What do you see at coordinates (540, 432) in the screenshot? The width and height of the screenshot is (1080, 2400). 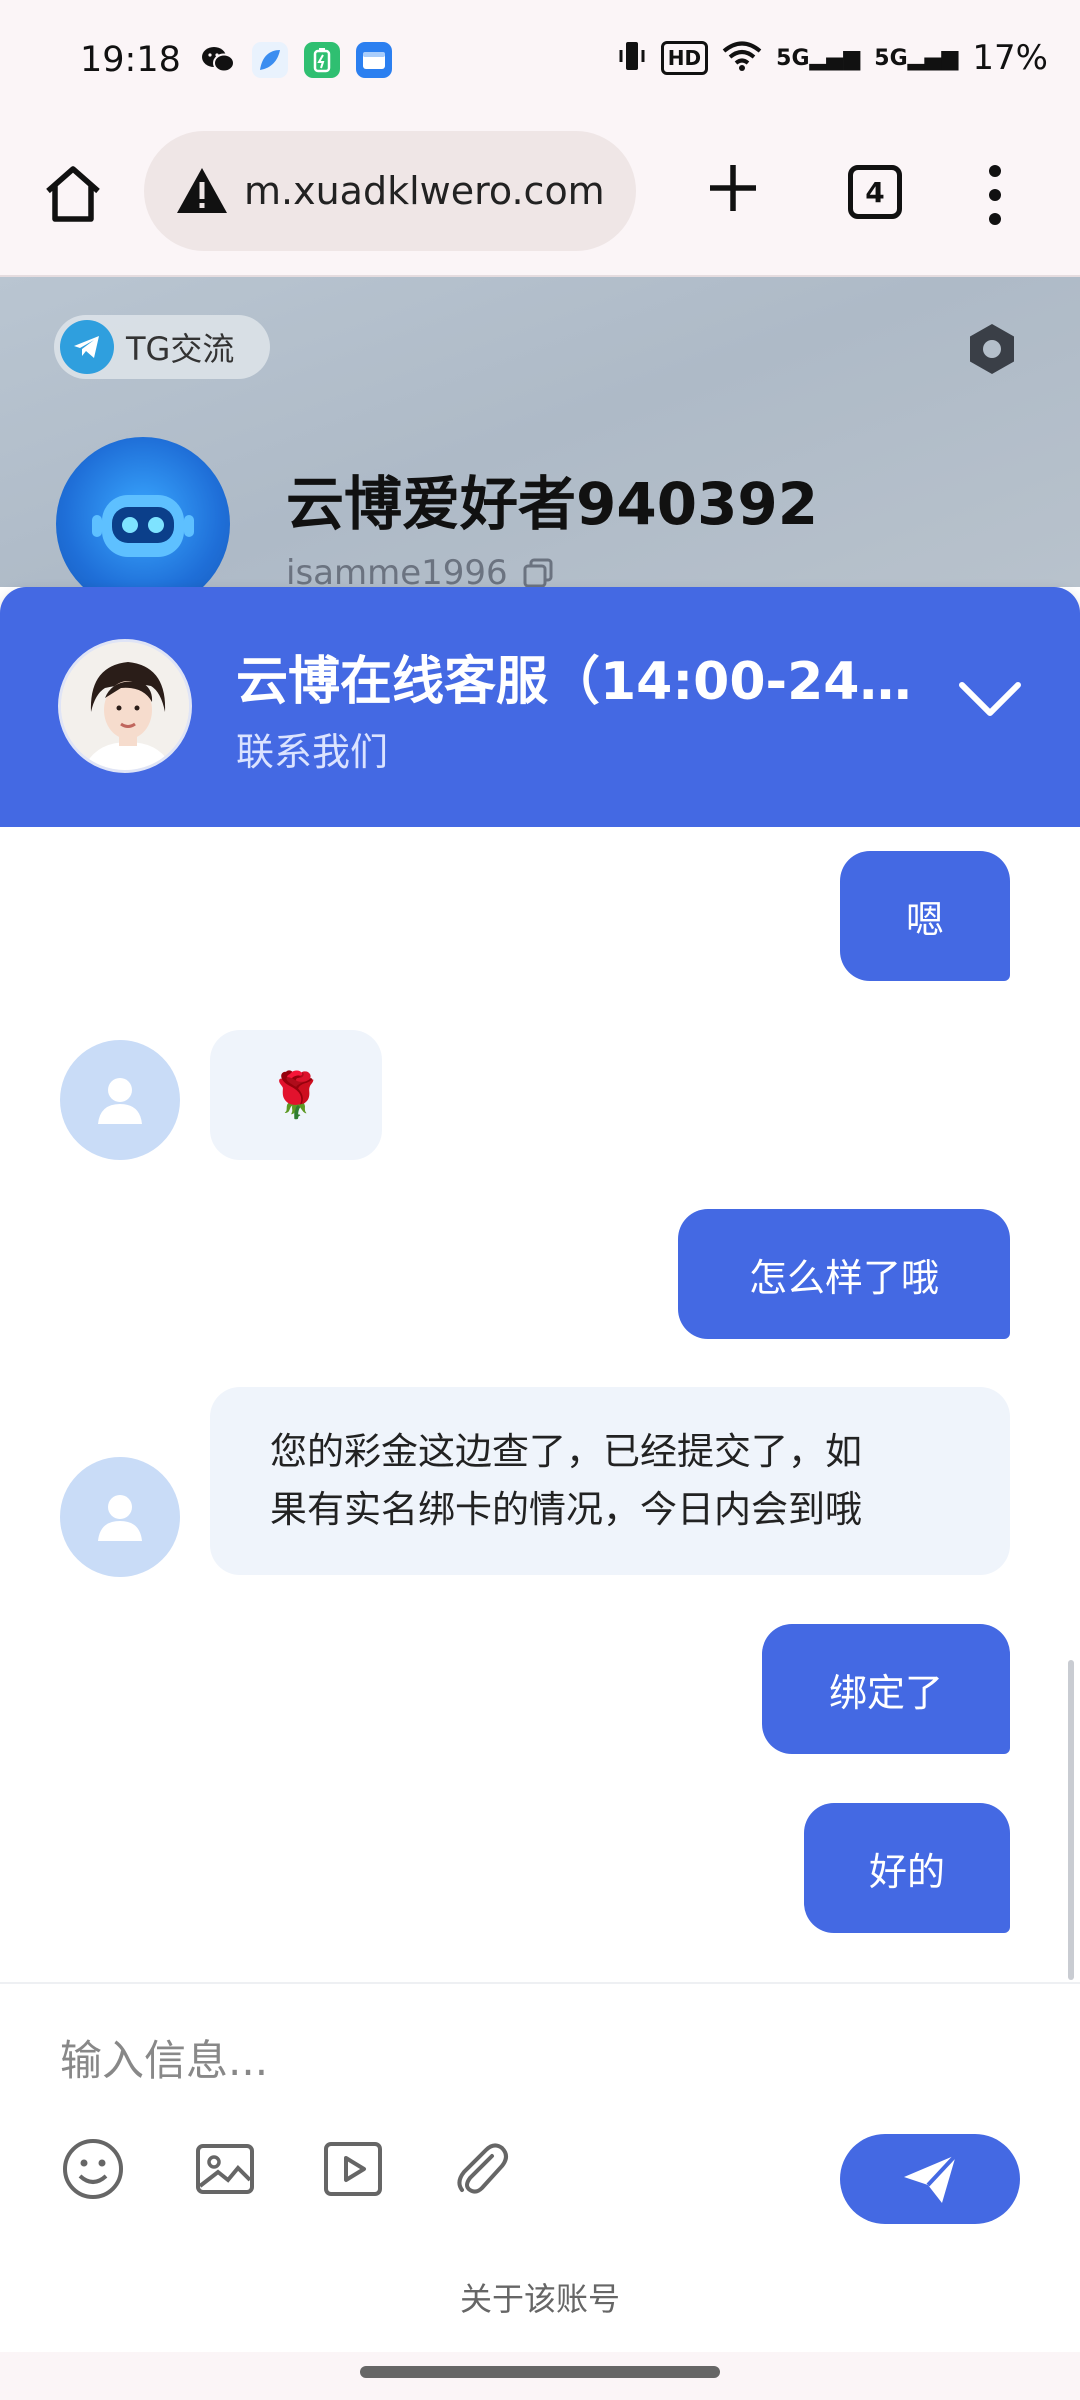 I see `profile-header: TG交流 云博爱好者940392 isamme1996` at bounding box center [540, 432].